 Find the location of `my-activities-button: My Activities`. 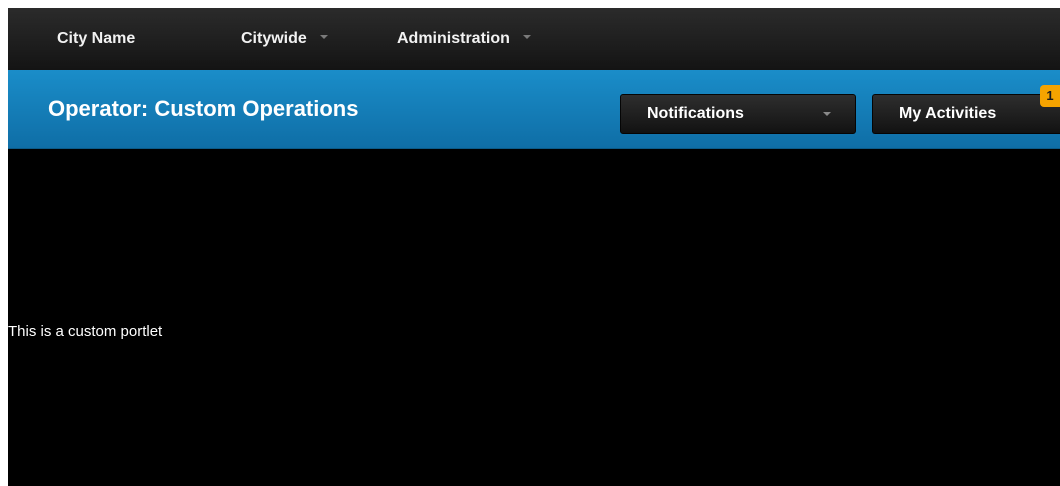

my-activities-button: My Activities is located at coordinates (966, 114).